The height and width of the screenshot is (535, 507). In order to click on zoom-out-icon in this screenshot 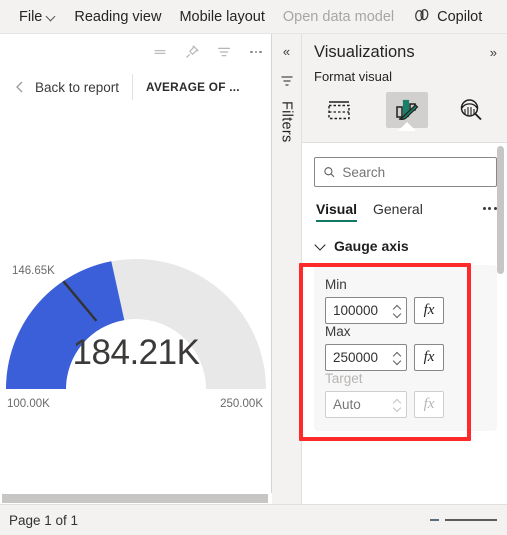, I will do `click(434, 520)`.